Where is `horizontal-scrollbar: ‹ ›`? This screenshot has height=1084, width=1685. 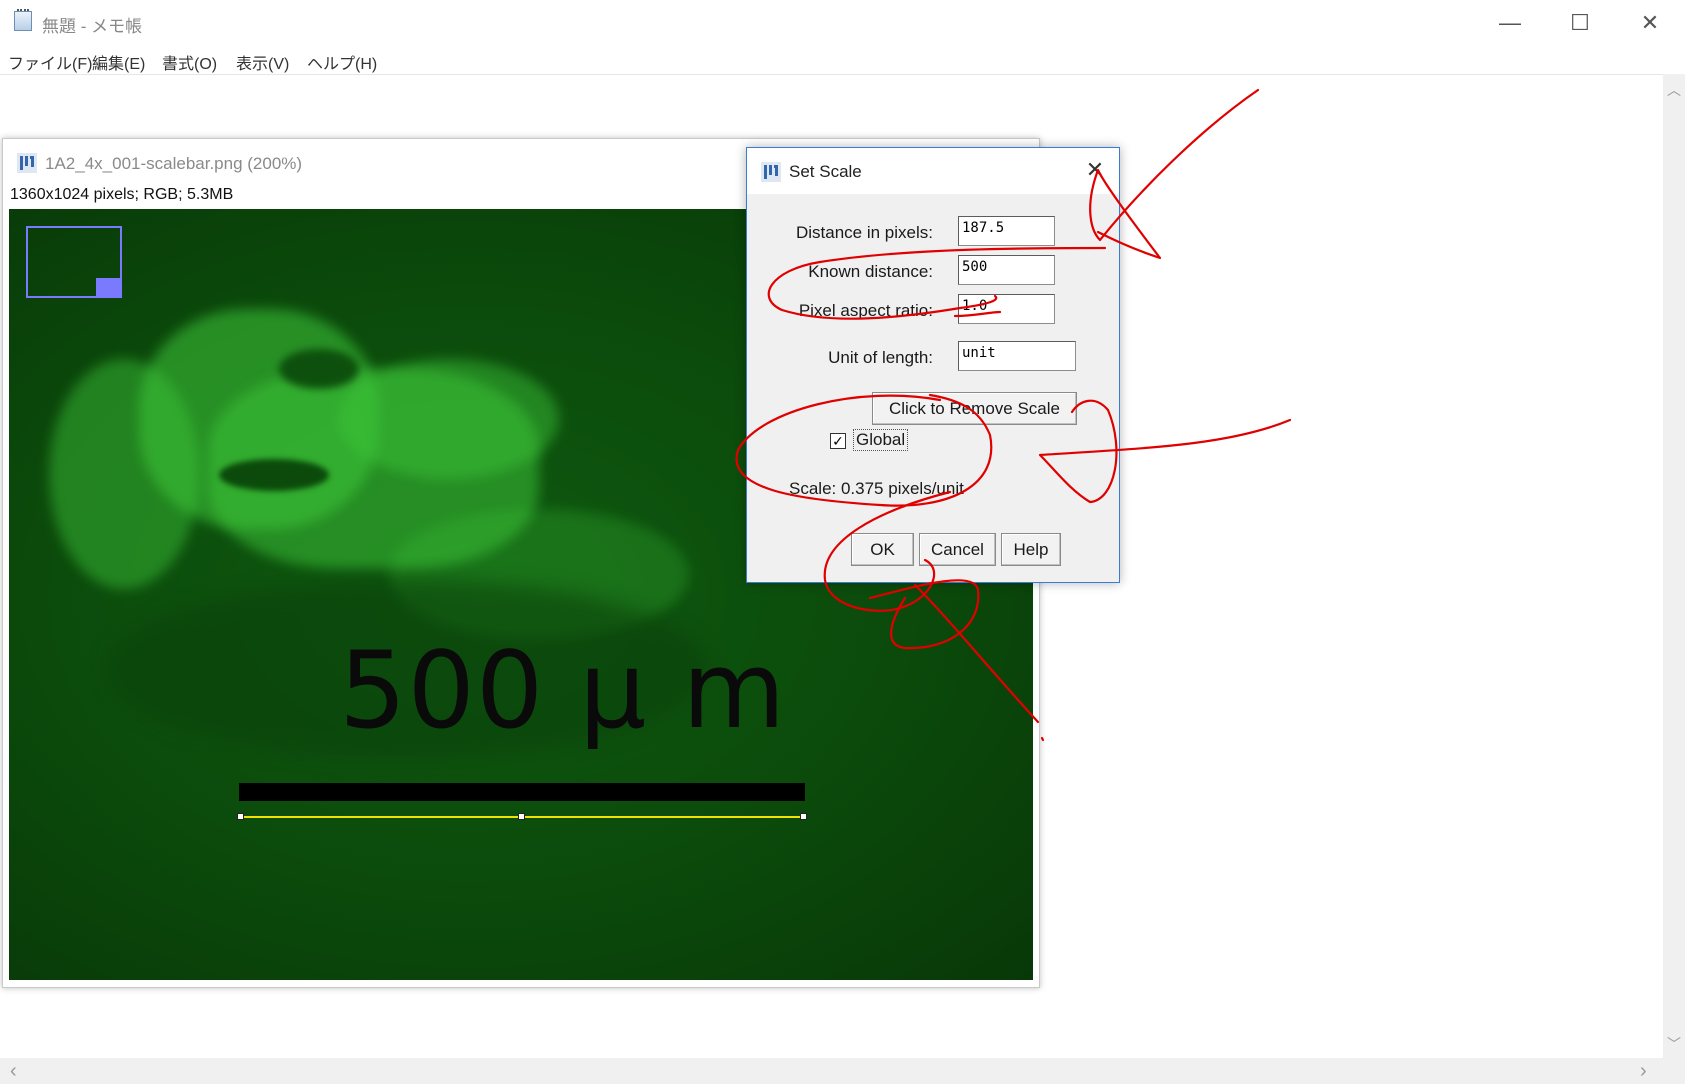
horizontal-scrollbar: ‹ › is located at coordinates (831, 1071).